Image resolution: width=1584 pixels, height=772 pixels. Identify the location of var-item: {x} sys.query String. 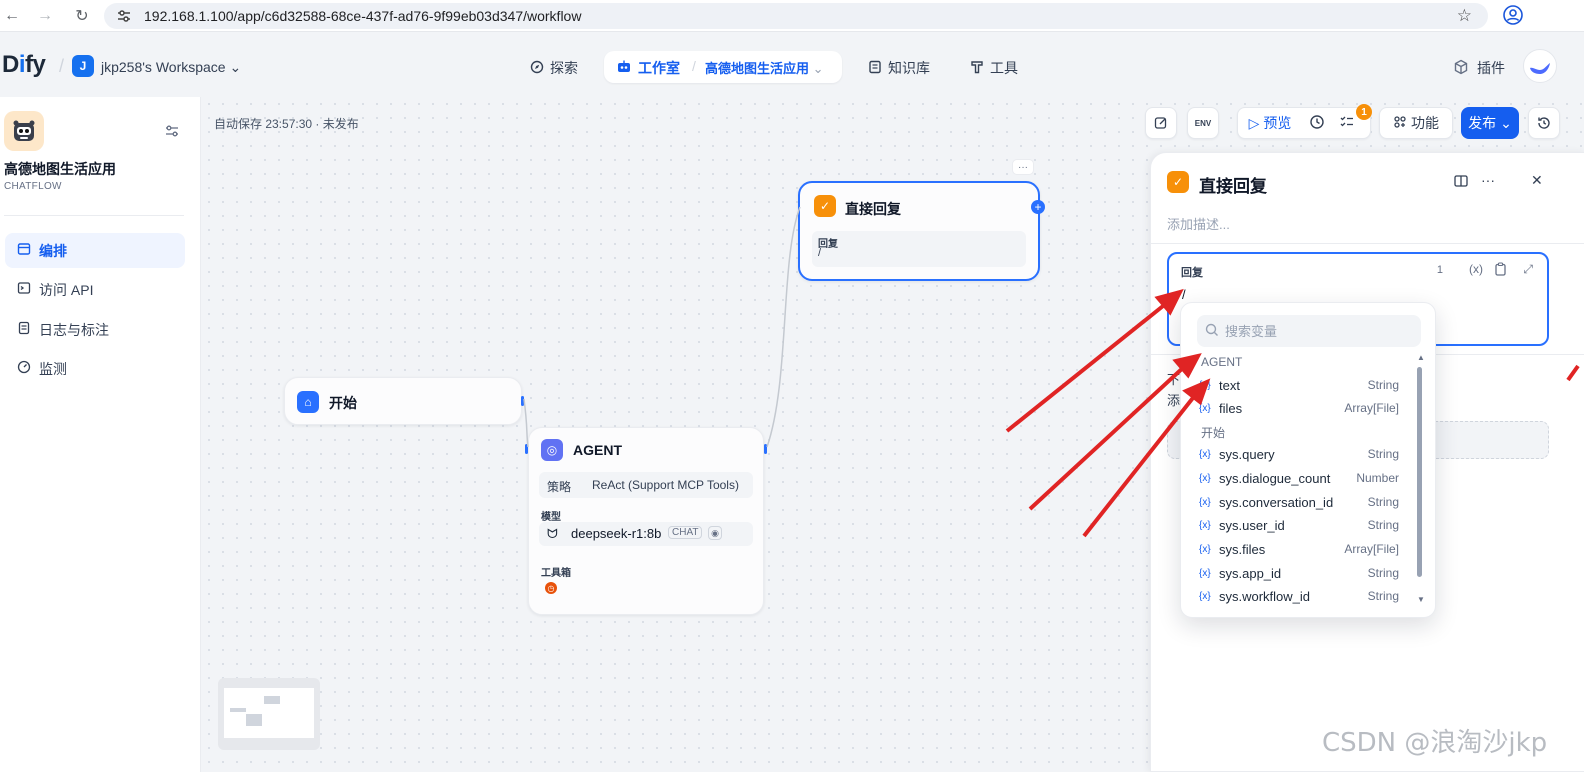
(1299, 454).